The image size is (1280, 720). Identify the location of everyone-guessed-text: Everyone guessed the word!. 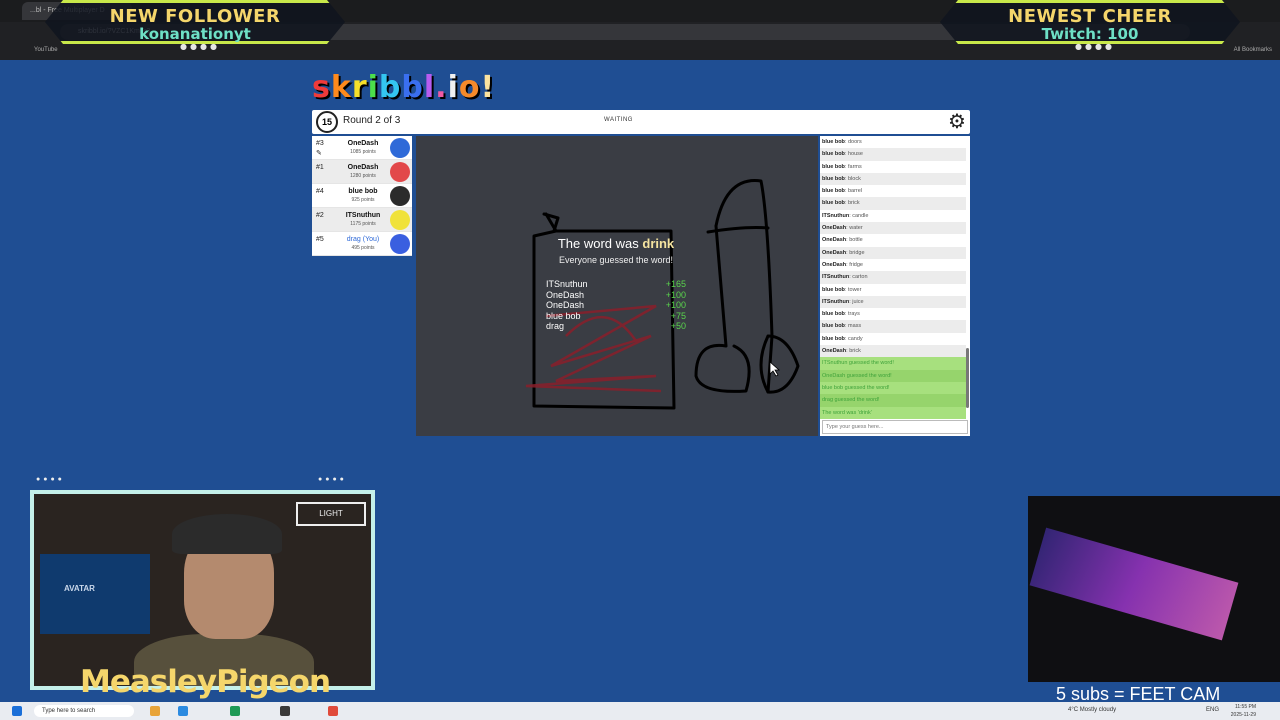
(616, 260).